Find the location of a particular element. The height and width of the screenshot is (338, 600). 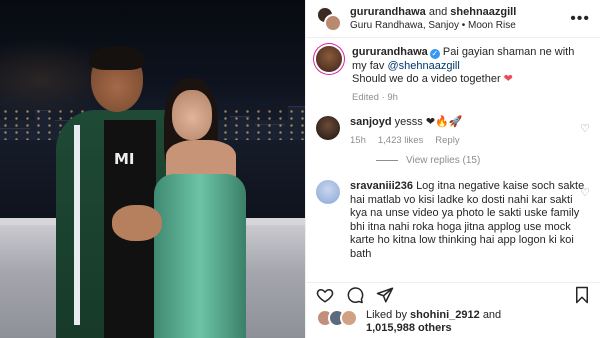

mention-link: @shehnaazgill is located at coordinates (423, 66).